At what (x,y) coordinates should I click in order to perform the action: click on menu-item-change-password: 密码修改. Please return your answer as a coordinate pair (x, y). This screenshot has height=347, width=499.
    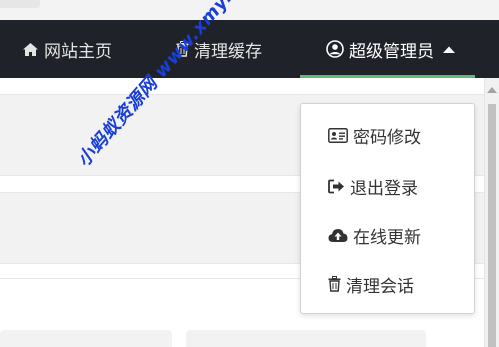
    Looking at the image, I should click on (387, 135).